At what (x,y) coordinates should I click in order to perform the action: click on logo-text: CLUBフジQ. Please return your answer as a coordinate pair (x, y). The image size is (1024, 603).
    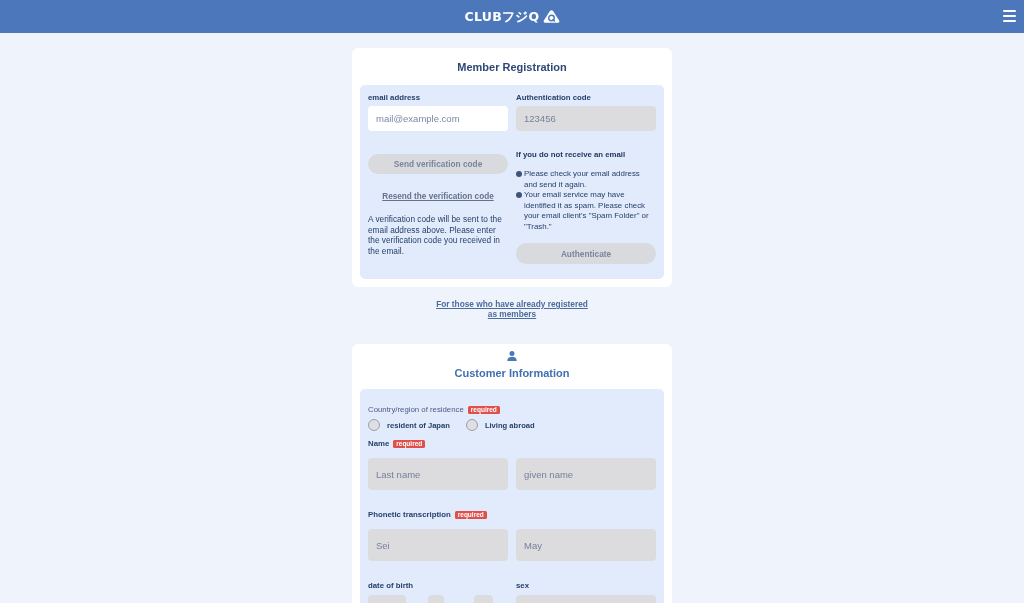
    Looking at the image, I should click on (502, 16).